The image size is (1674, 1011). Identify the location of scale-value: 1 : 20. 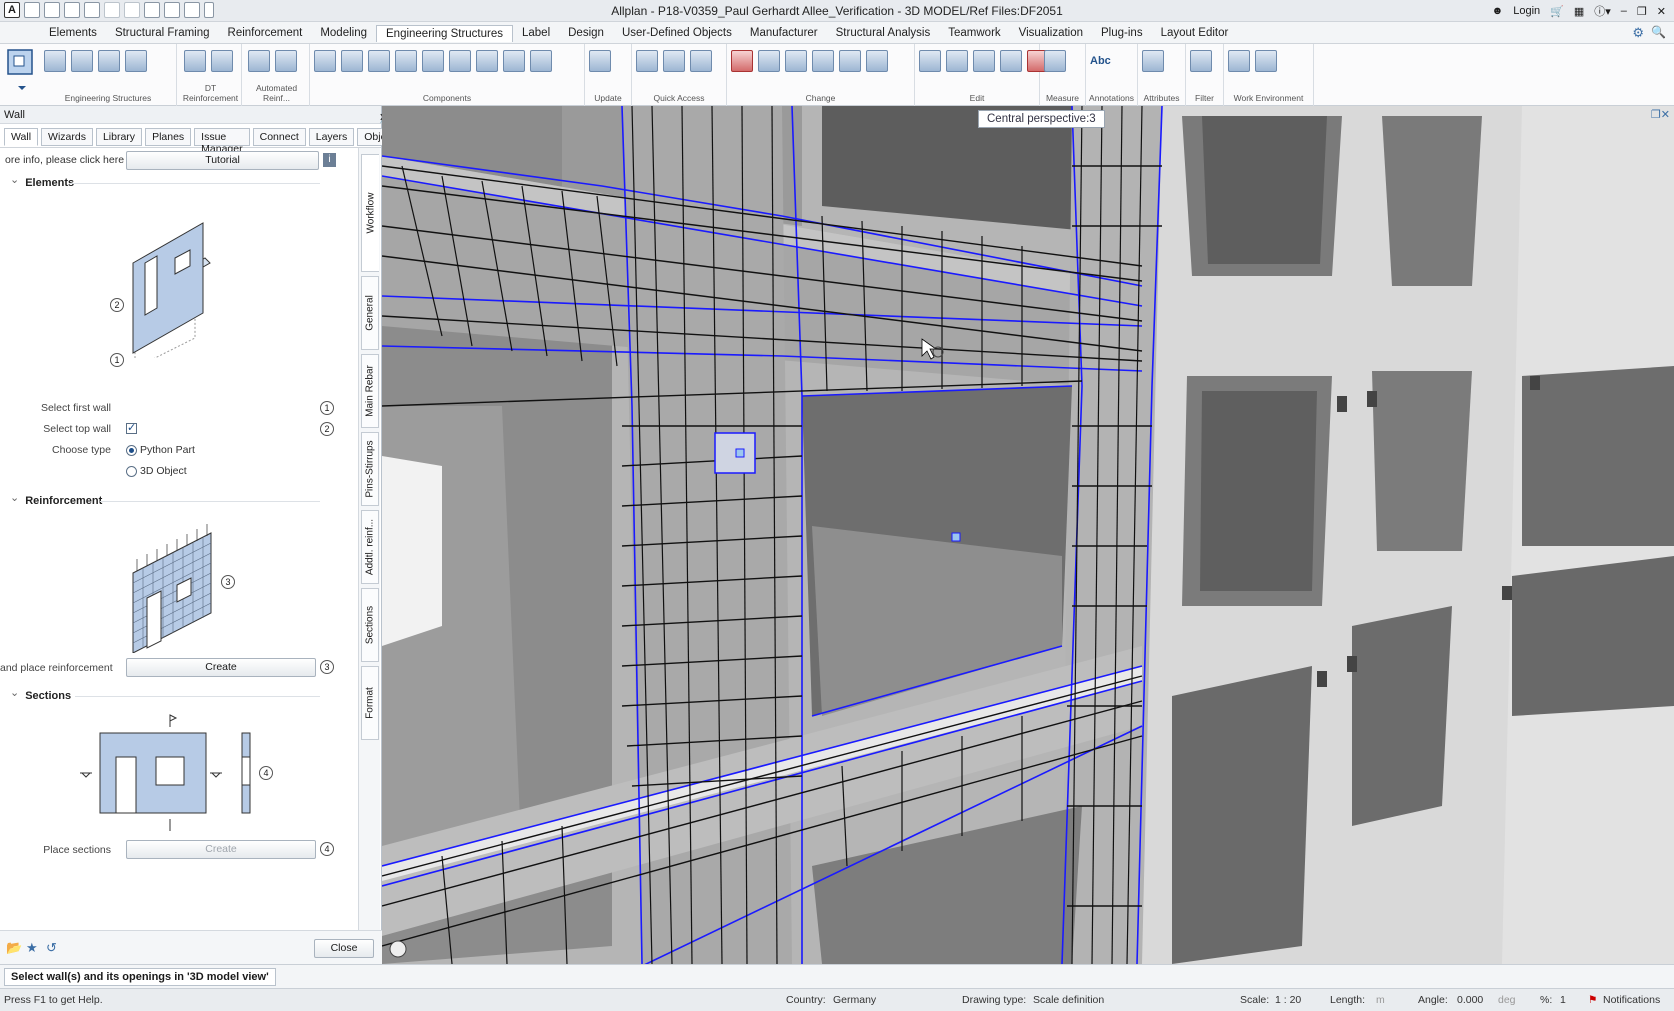
(1288, 1000).